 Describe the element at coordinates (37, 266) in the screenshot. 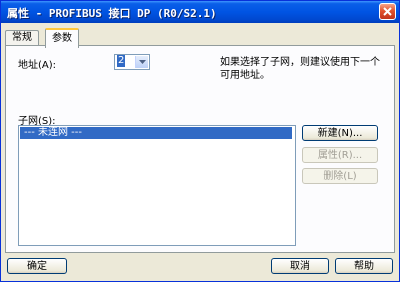

I see `ok-button: 确定` at that location.